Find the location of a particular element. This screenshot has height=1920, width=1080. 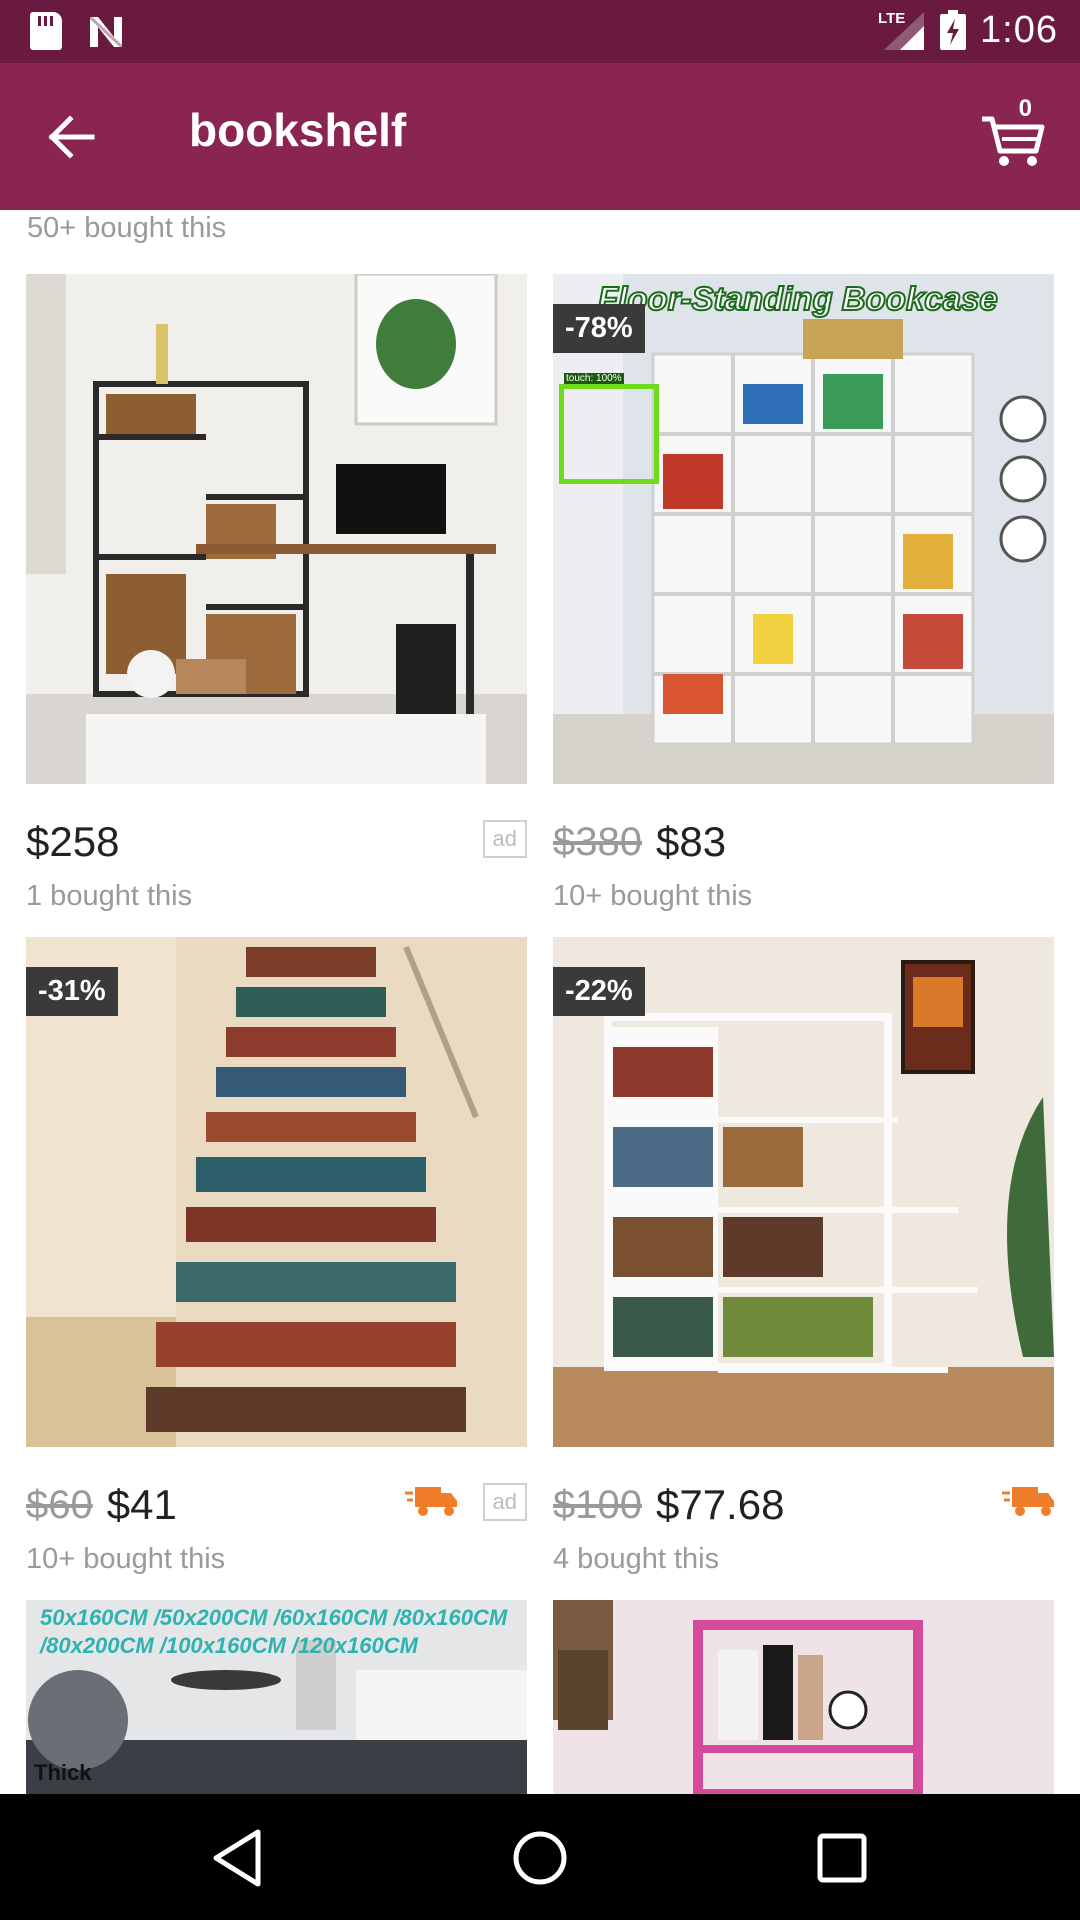

product-price: $41 is located at coordinates (141, 1504).